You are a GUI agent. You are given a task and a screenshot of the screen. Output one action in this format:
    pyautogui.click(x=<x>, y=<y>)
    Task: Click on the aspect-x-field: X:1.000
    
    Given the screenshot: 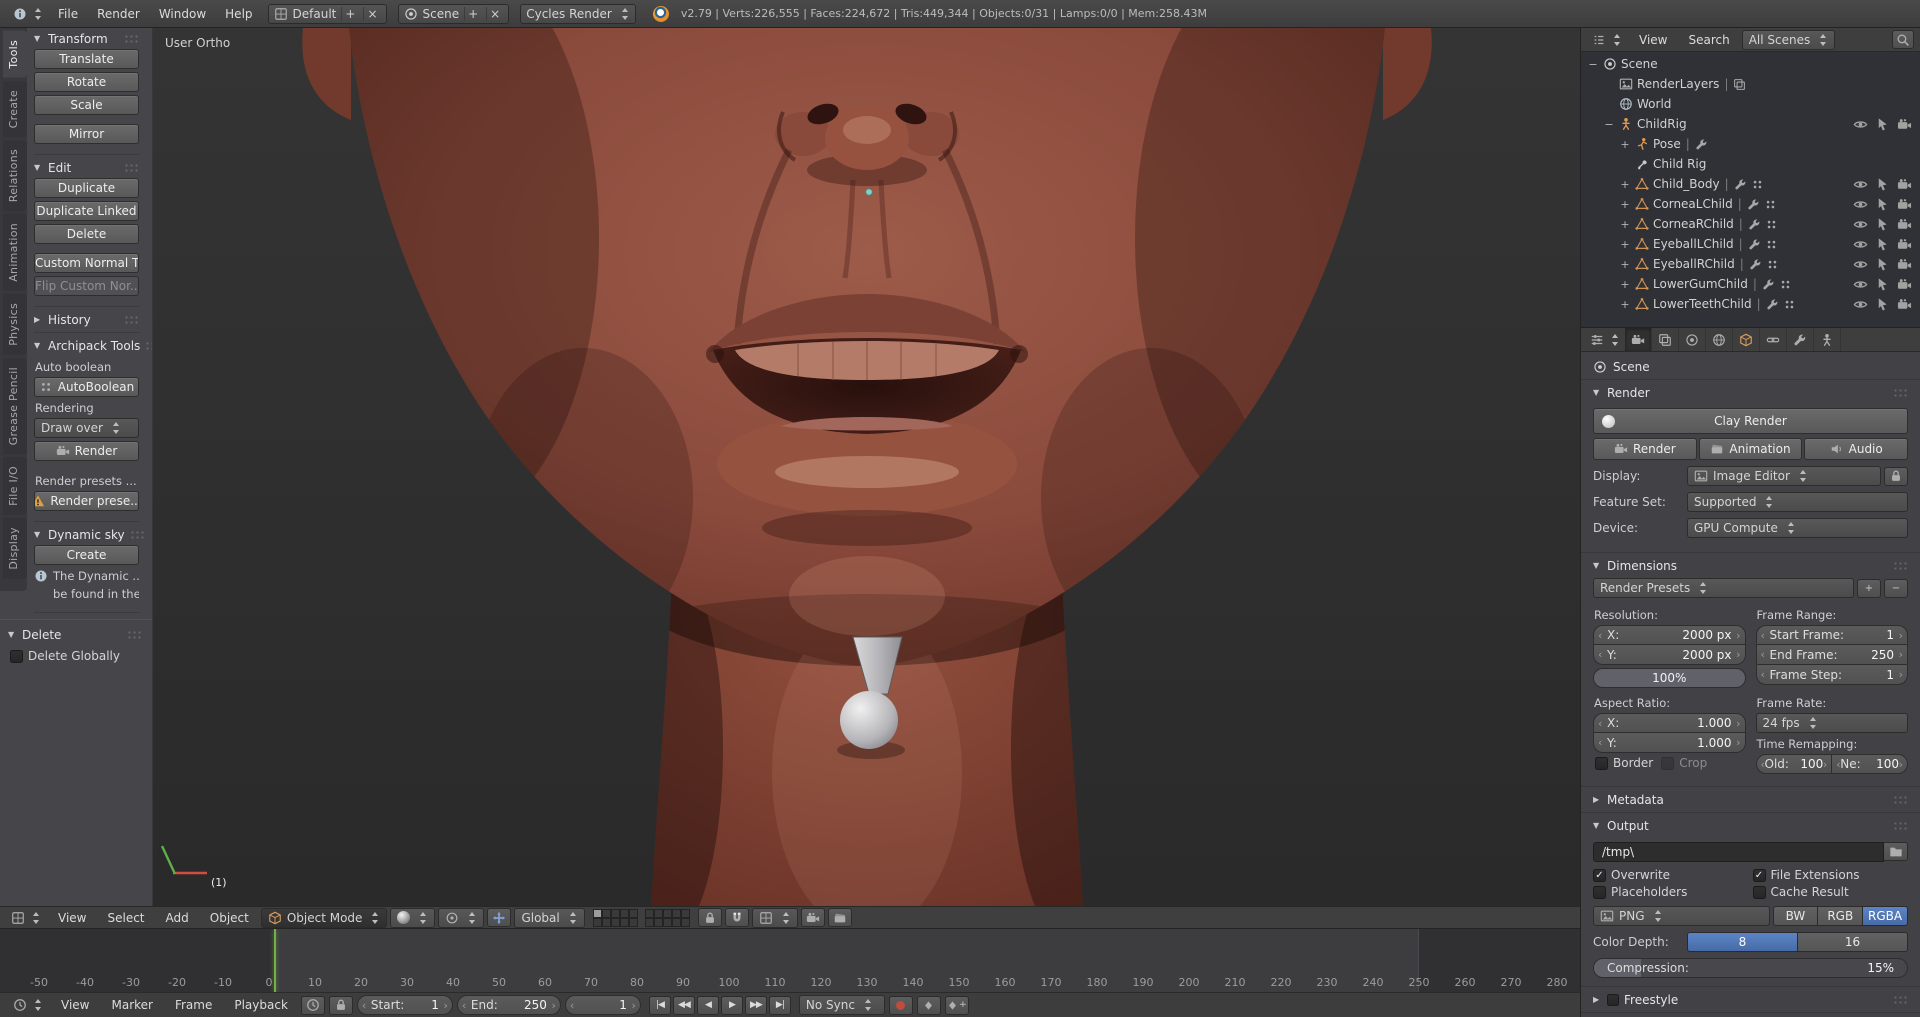 What is the action you would take?
    pyautogui.click(x=1669, y=723)
    